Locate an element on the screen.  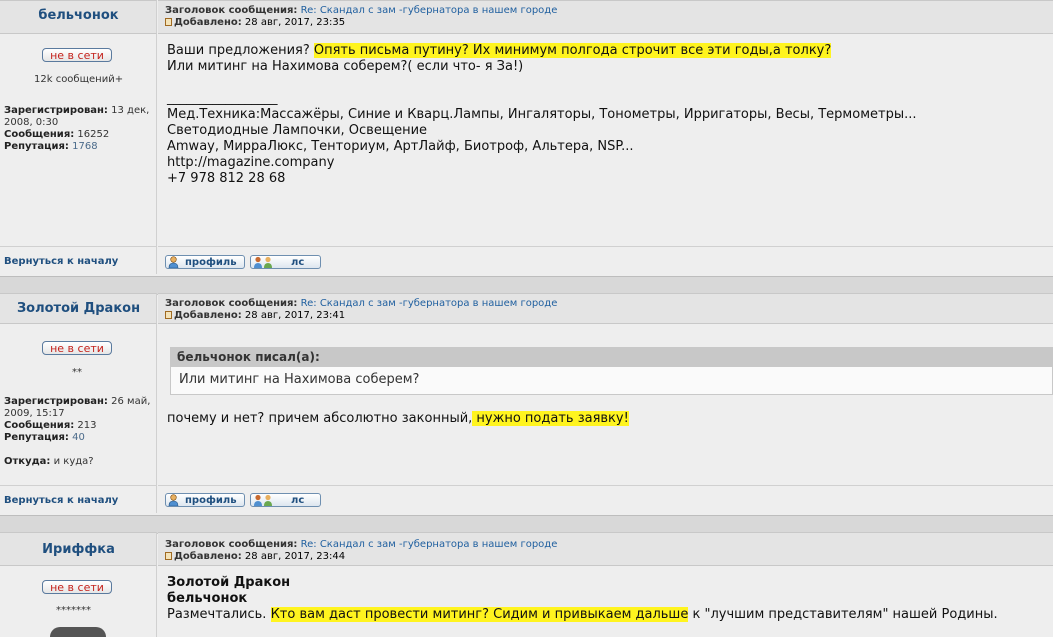
quote-header: бельчонок писал(а): is located at coordinates (611, 357).